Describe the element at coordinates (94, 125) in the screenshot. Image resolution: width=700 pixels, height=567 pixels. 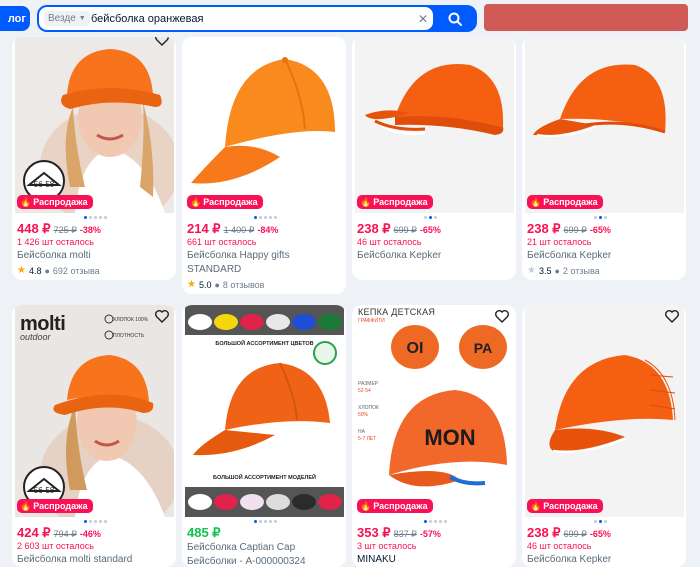
I see `product-image: 56-58 🔥 Распродажа` at that location.